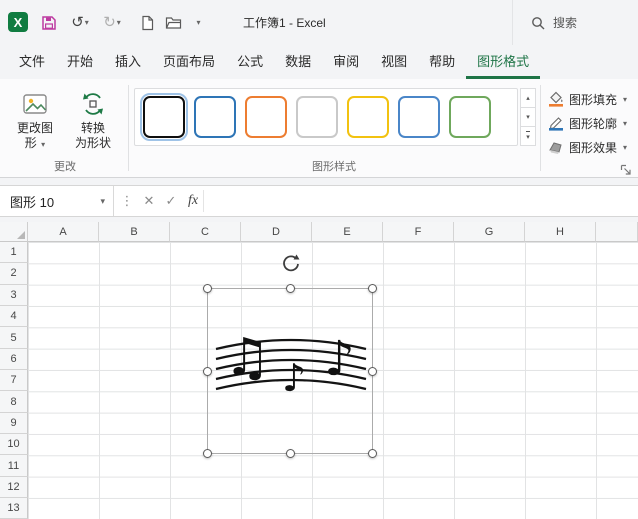  What do you see at coordinates (617, 232) in the screenshot?
I see `column-header-partial` at bounding box center [617, 232].